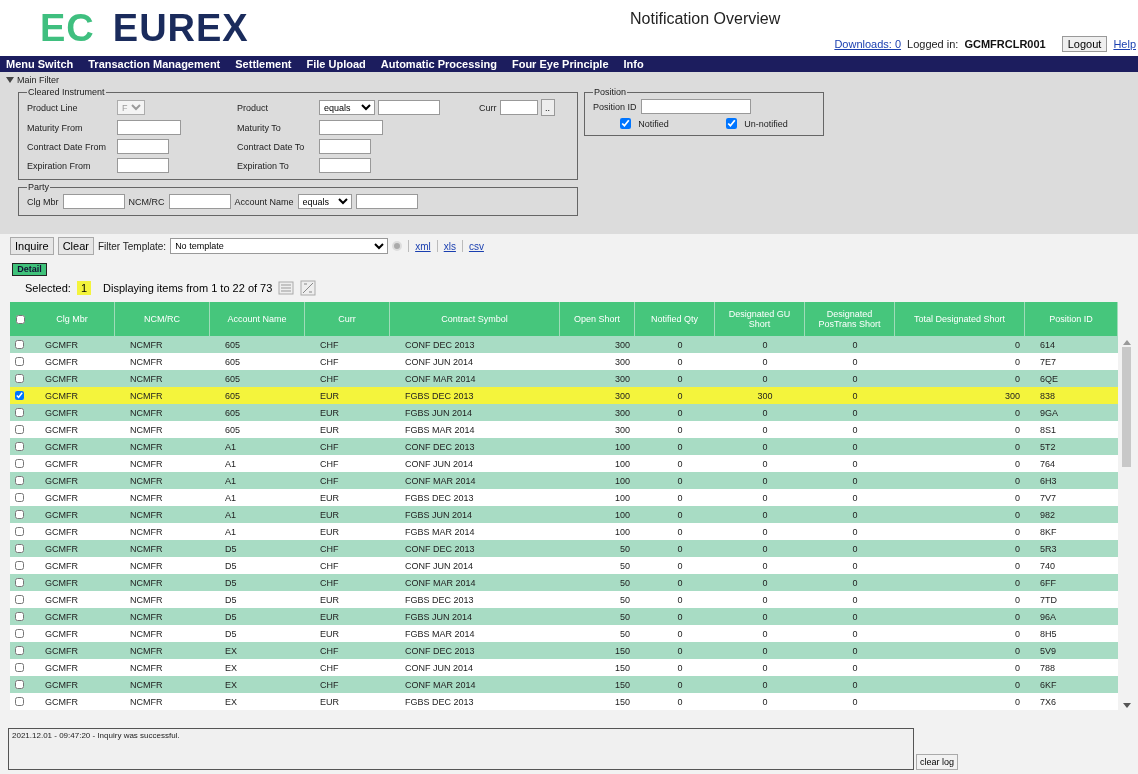 The height and width of the screenshot is (774, 1138). I want to click on menu-item: Four Eye Principle, so click(560, 64).